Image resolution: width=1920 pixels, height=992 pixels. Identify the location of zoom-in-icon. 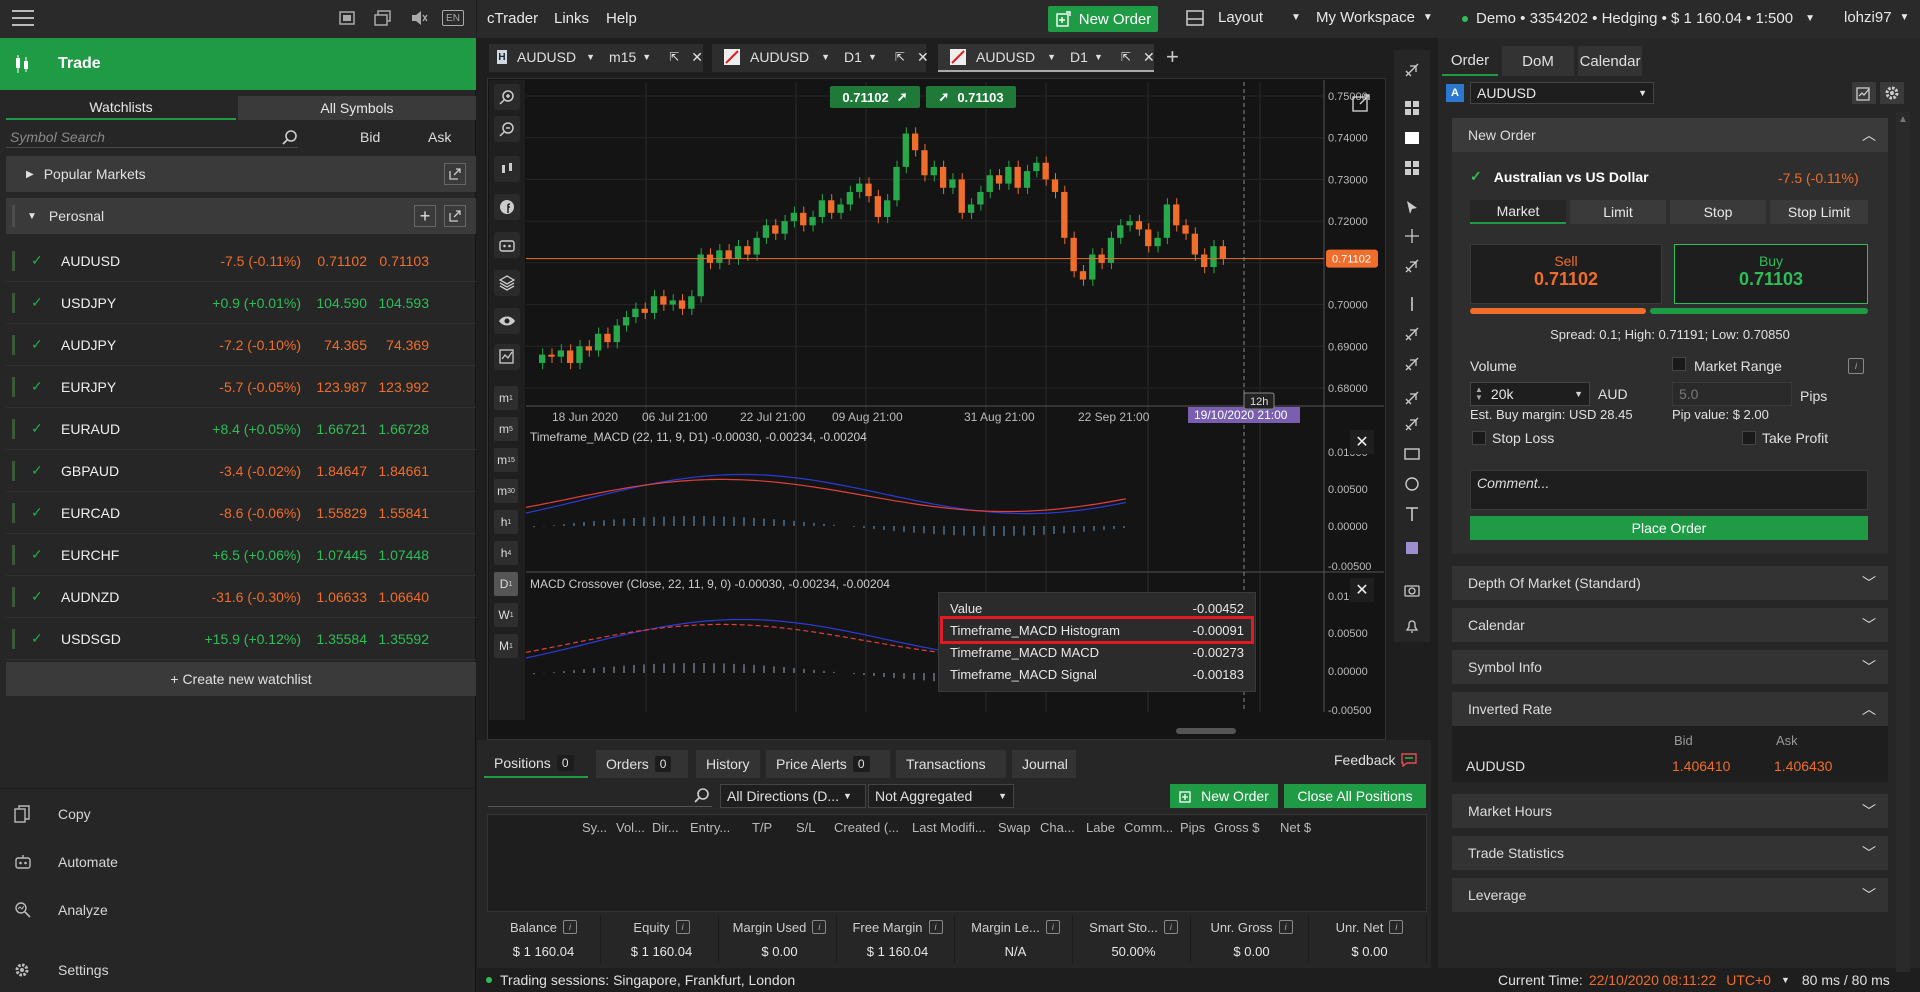
(507, 97).